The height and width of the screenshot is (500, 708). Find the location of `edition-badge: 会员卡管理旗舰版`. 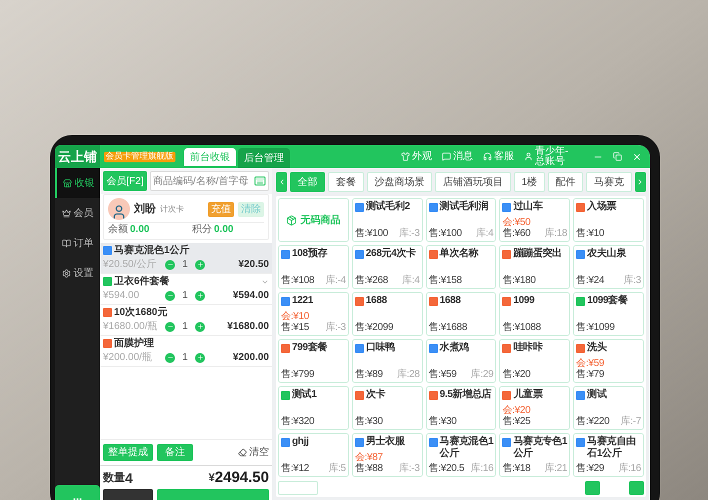

edition-badge: 会员卡管理旗舰版 is located at coordinates (140, 156).